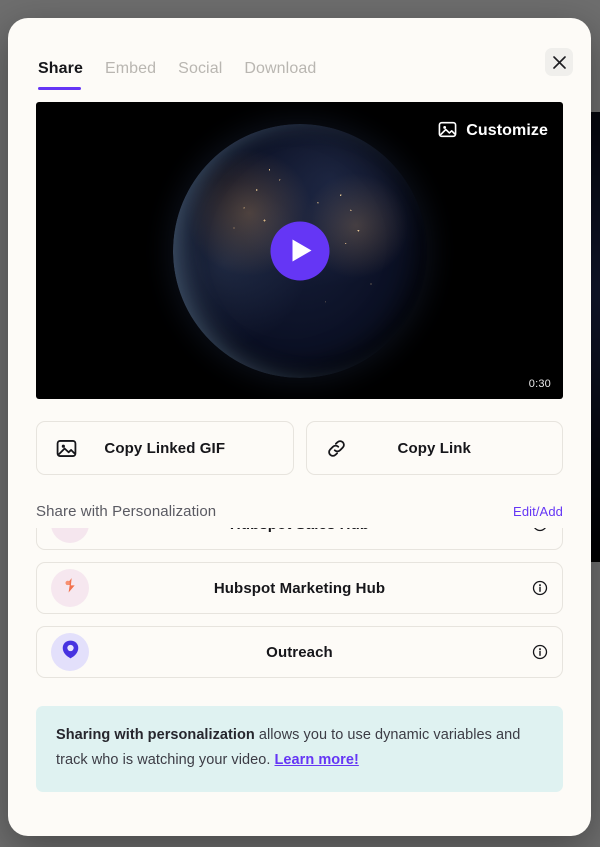  I want to click on list-item-label: Hubspot Sales Hub, so click(299, 530).